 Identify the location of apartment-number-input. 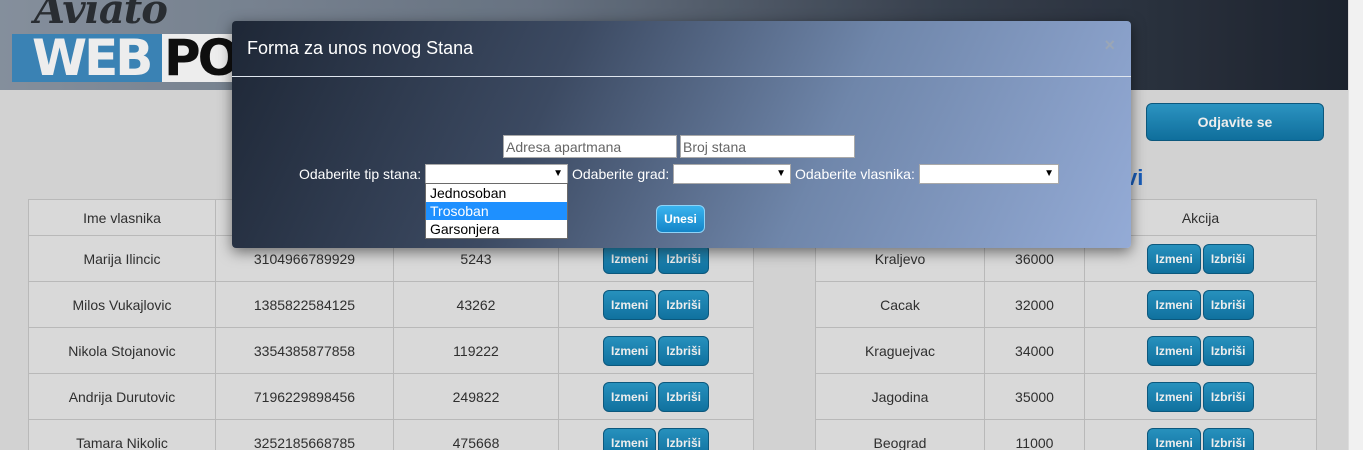
(767, 146).